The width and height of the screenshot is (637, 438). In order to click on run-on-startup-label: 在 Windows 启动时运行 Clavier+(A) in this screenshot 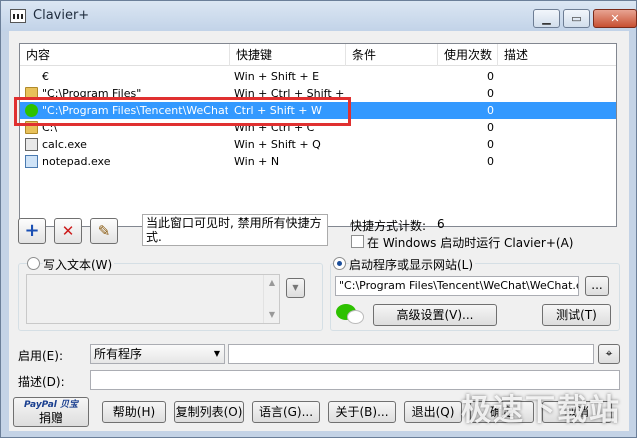, I will do `click(470, 243)`.